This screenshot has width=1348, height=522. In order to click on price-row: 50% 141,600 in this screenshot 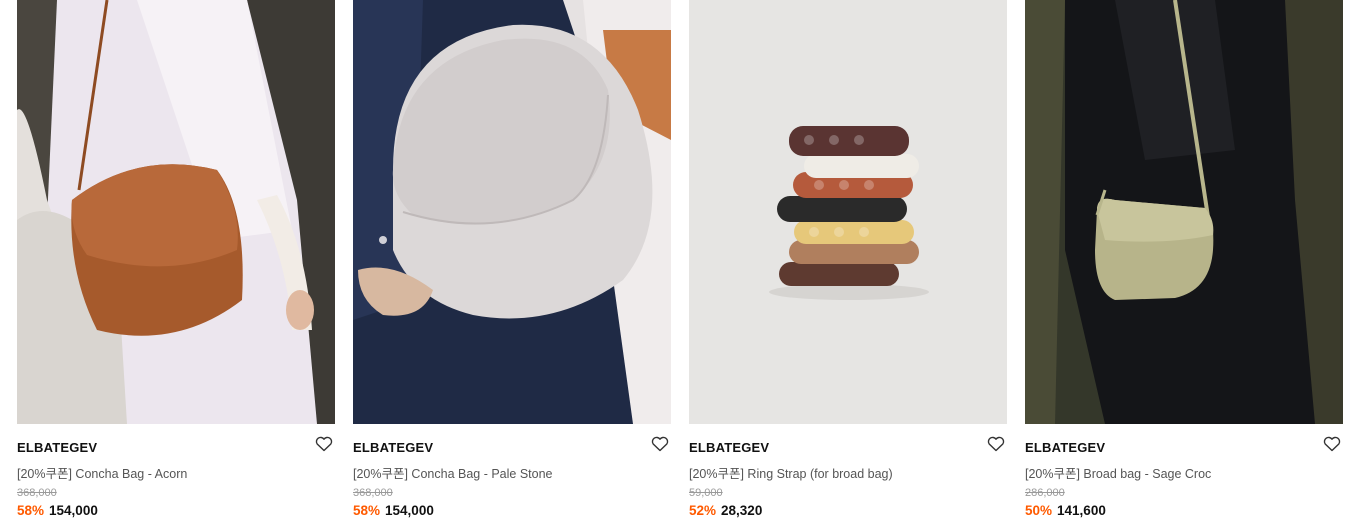, I will do `click(1065, 510)`.